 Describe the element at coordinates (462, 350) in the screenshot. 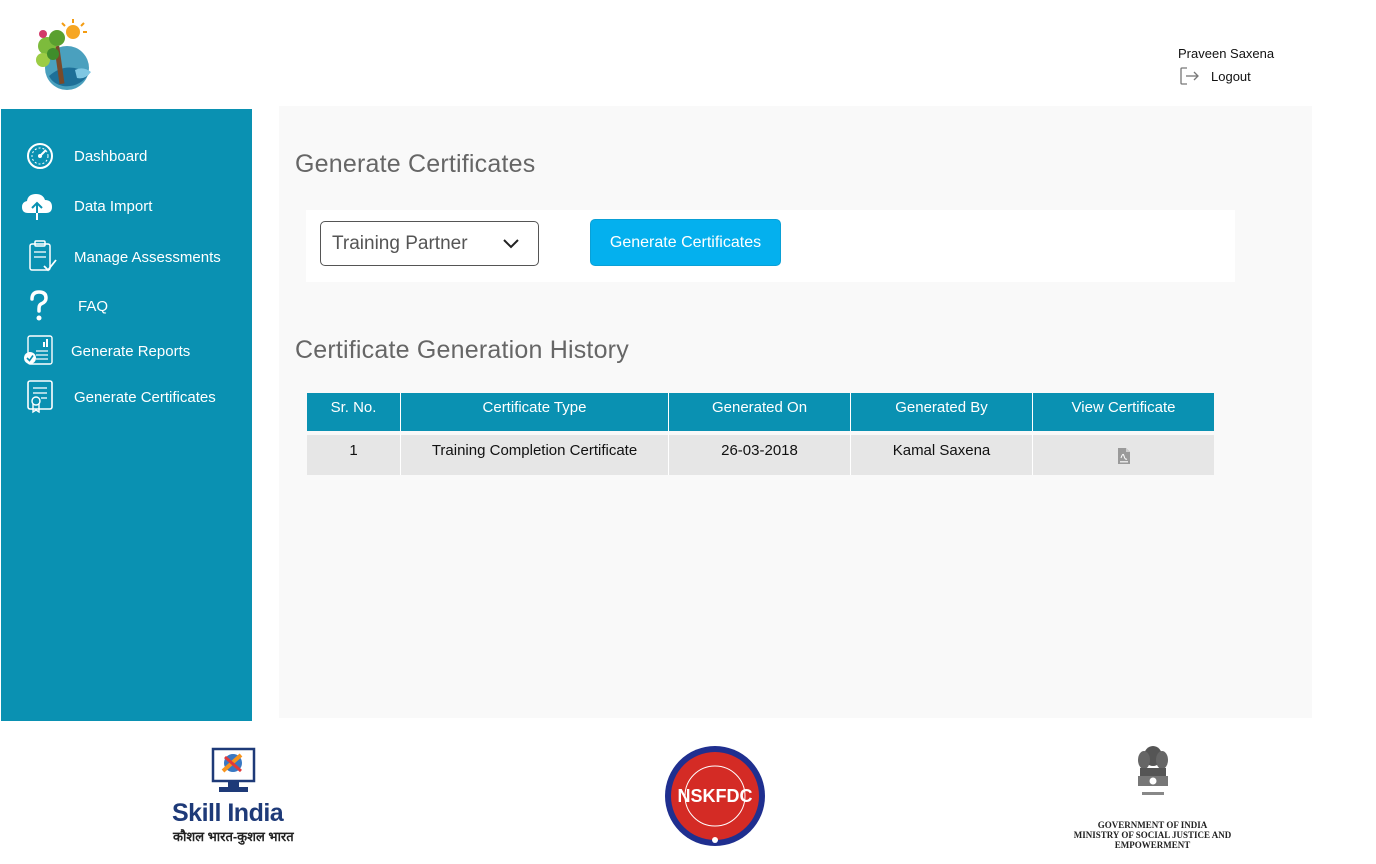

I see `history-title: Certificate Generation History` at that location.